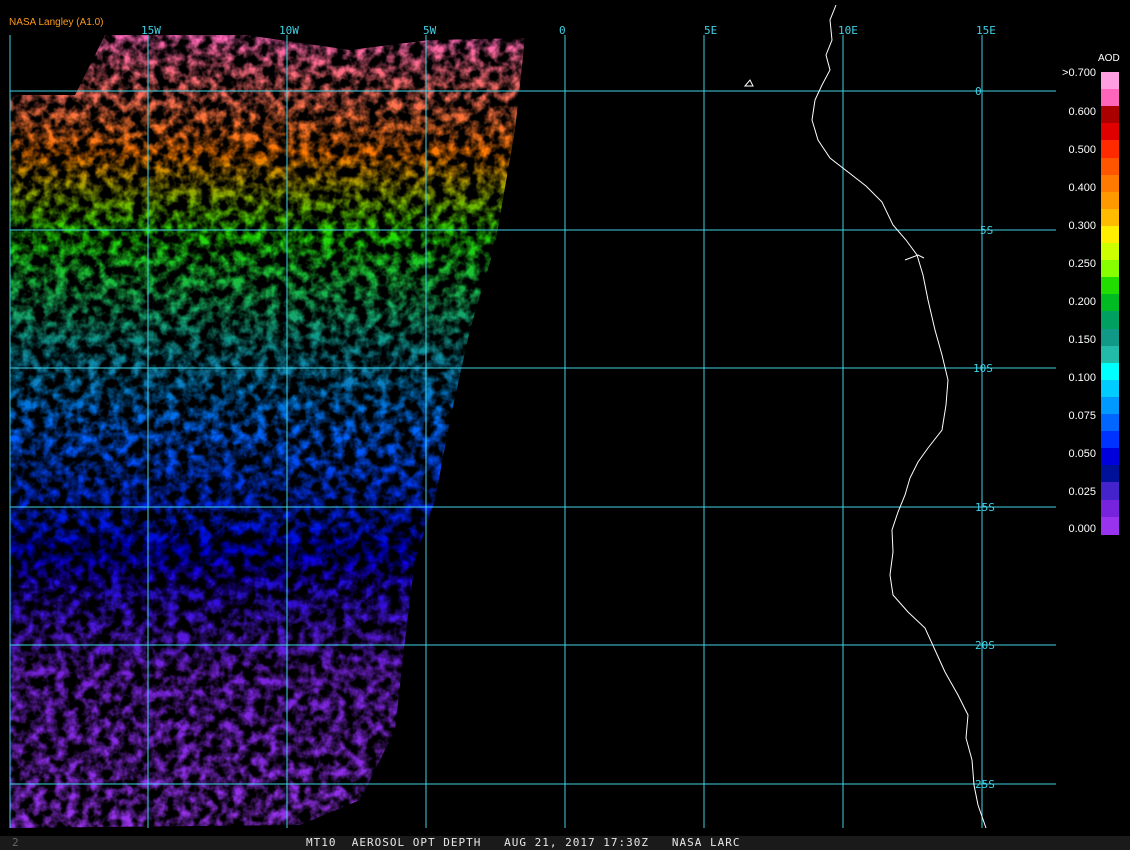 Image resolution: width=1130 pixels, height=850 pixels. Describe the element at coordinates (1082, 264) in the screenshot. I see `legend-label: 0.250` at that location.